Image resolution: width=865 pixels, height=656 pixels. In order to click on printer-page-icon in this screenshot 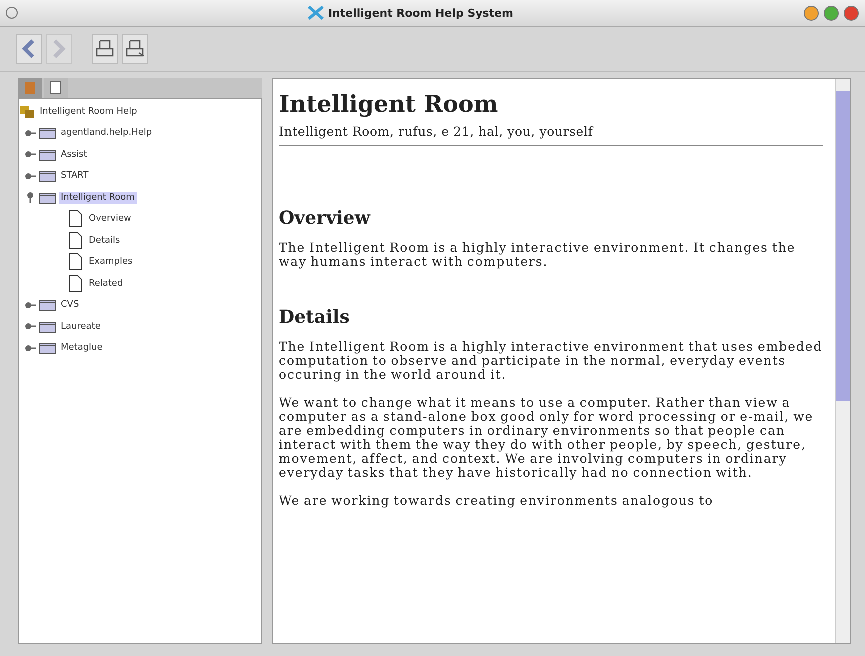, I will do `click(135, 49)`.